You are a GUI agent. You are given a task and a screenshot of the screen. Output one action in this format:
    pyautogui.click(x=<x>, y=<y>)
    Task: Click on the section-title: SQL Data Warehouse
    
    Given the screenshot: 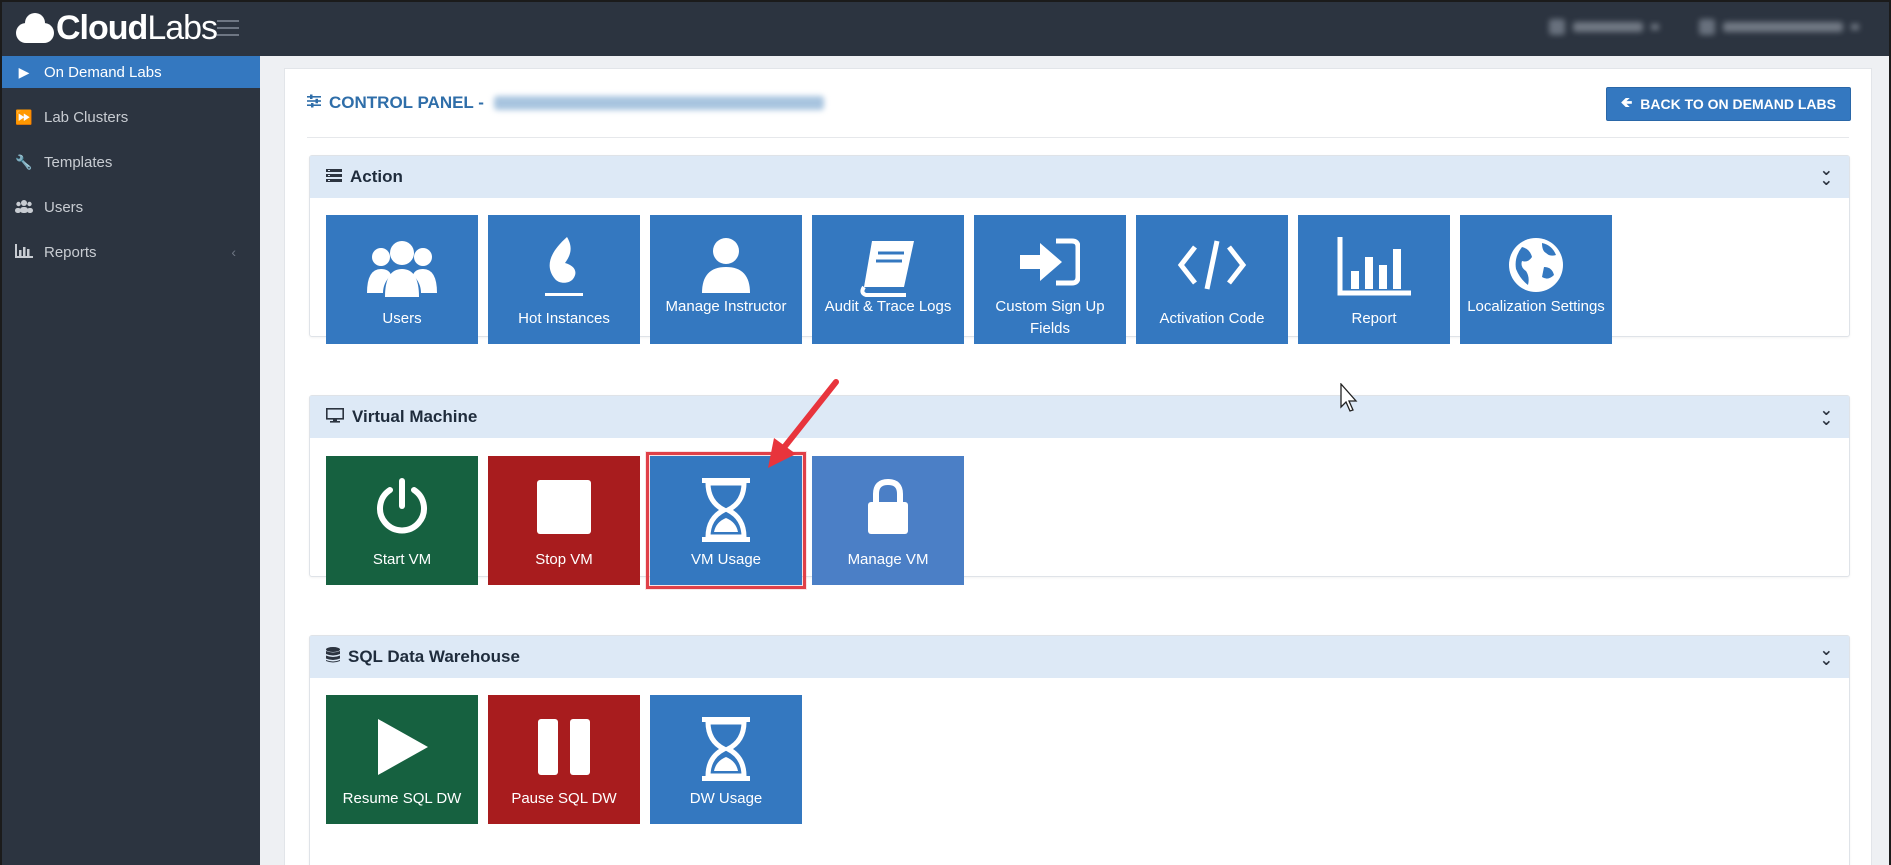 What is the action you would take?
    pyautogui.click(x=434, y=656)
    